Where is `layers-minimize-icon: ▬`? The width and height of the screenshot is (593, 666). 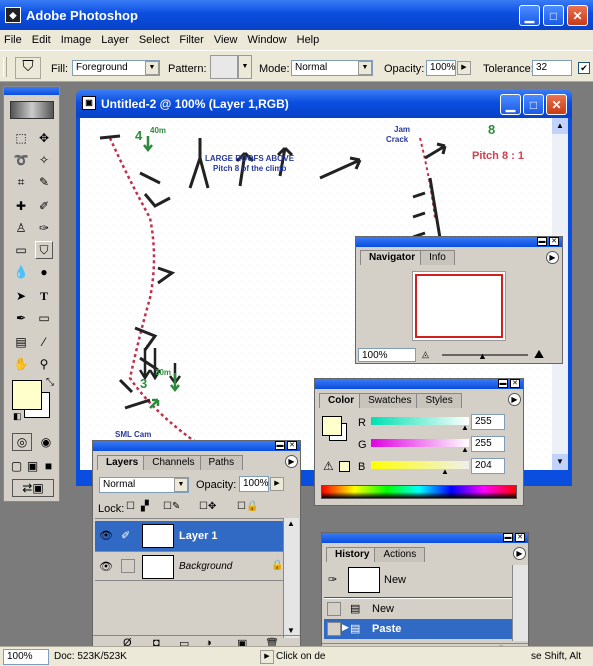 layers-minimize-icon: ▬ is located at coordinates (280, 445).